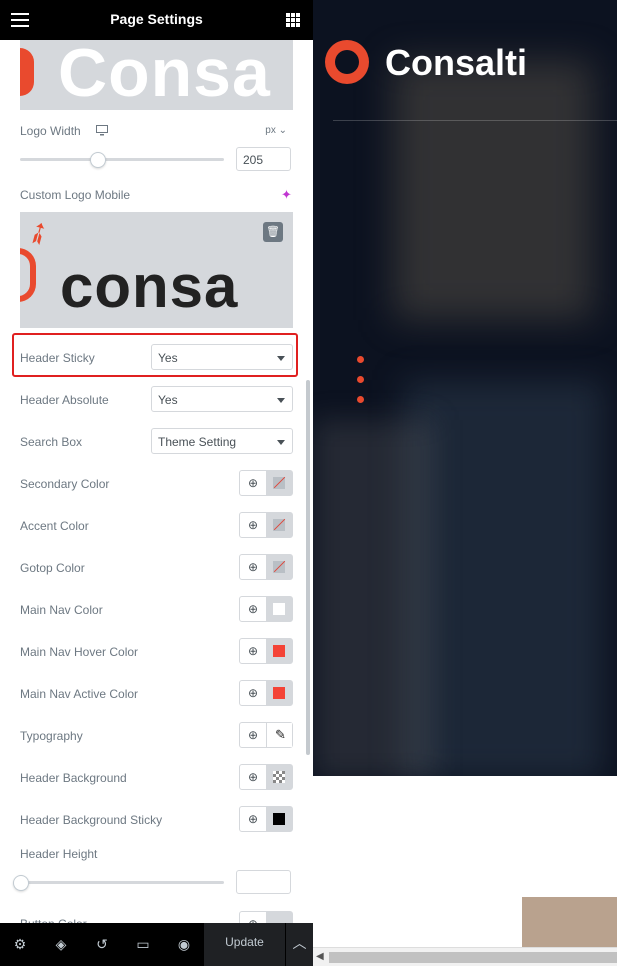 Image resolution: width=617 pixels, height=966 pixels. What do you see at coordinates (59, 854) in the screenshot?
I see `header-height-label: Header Height` at bounding box center [59, 854].